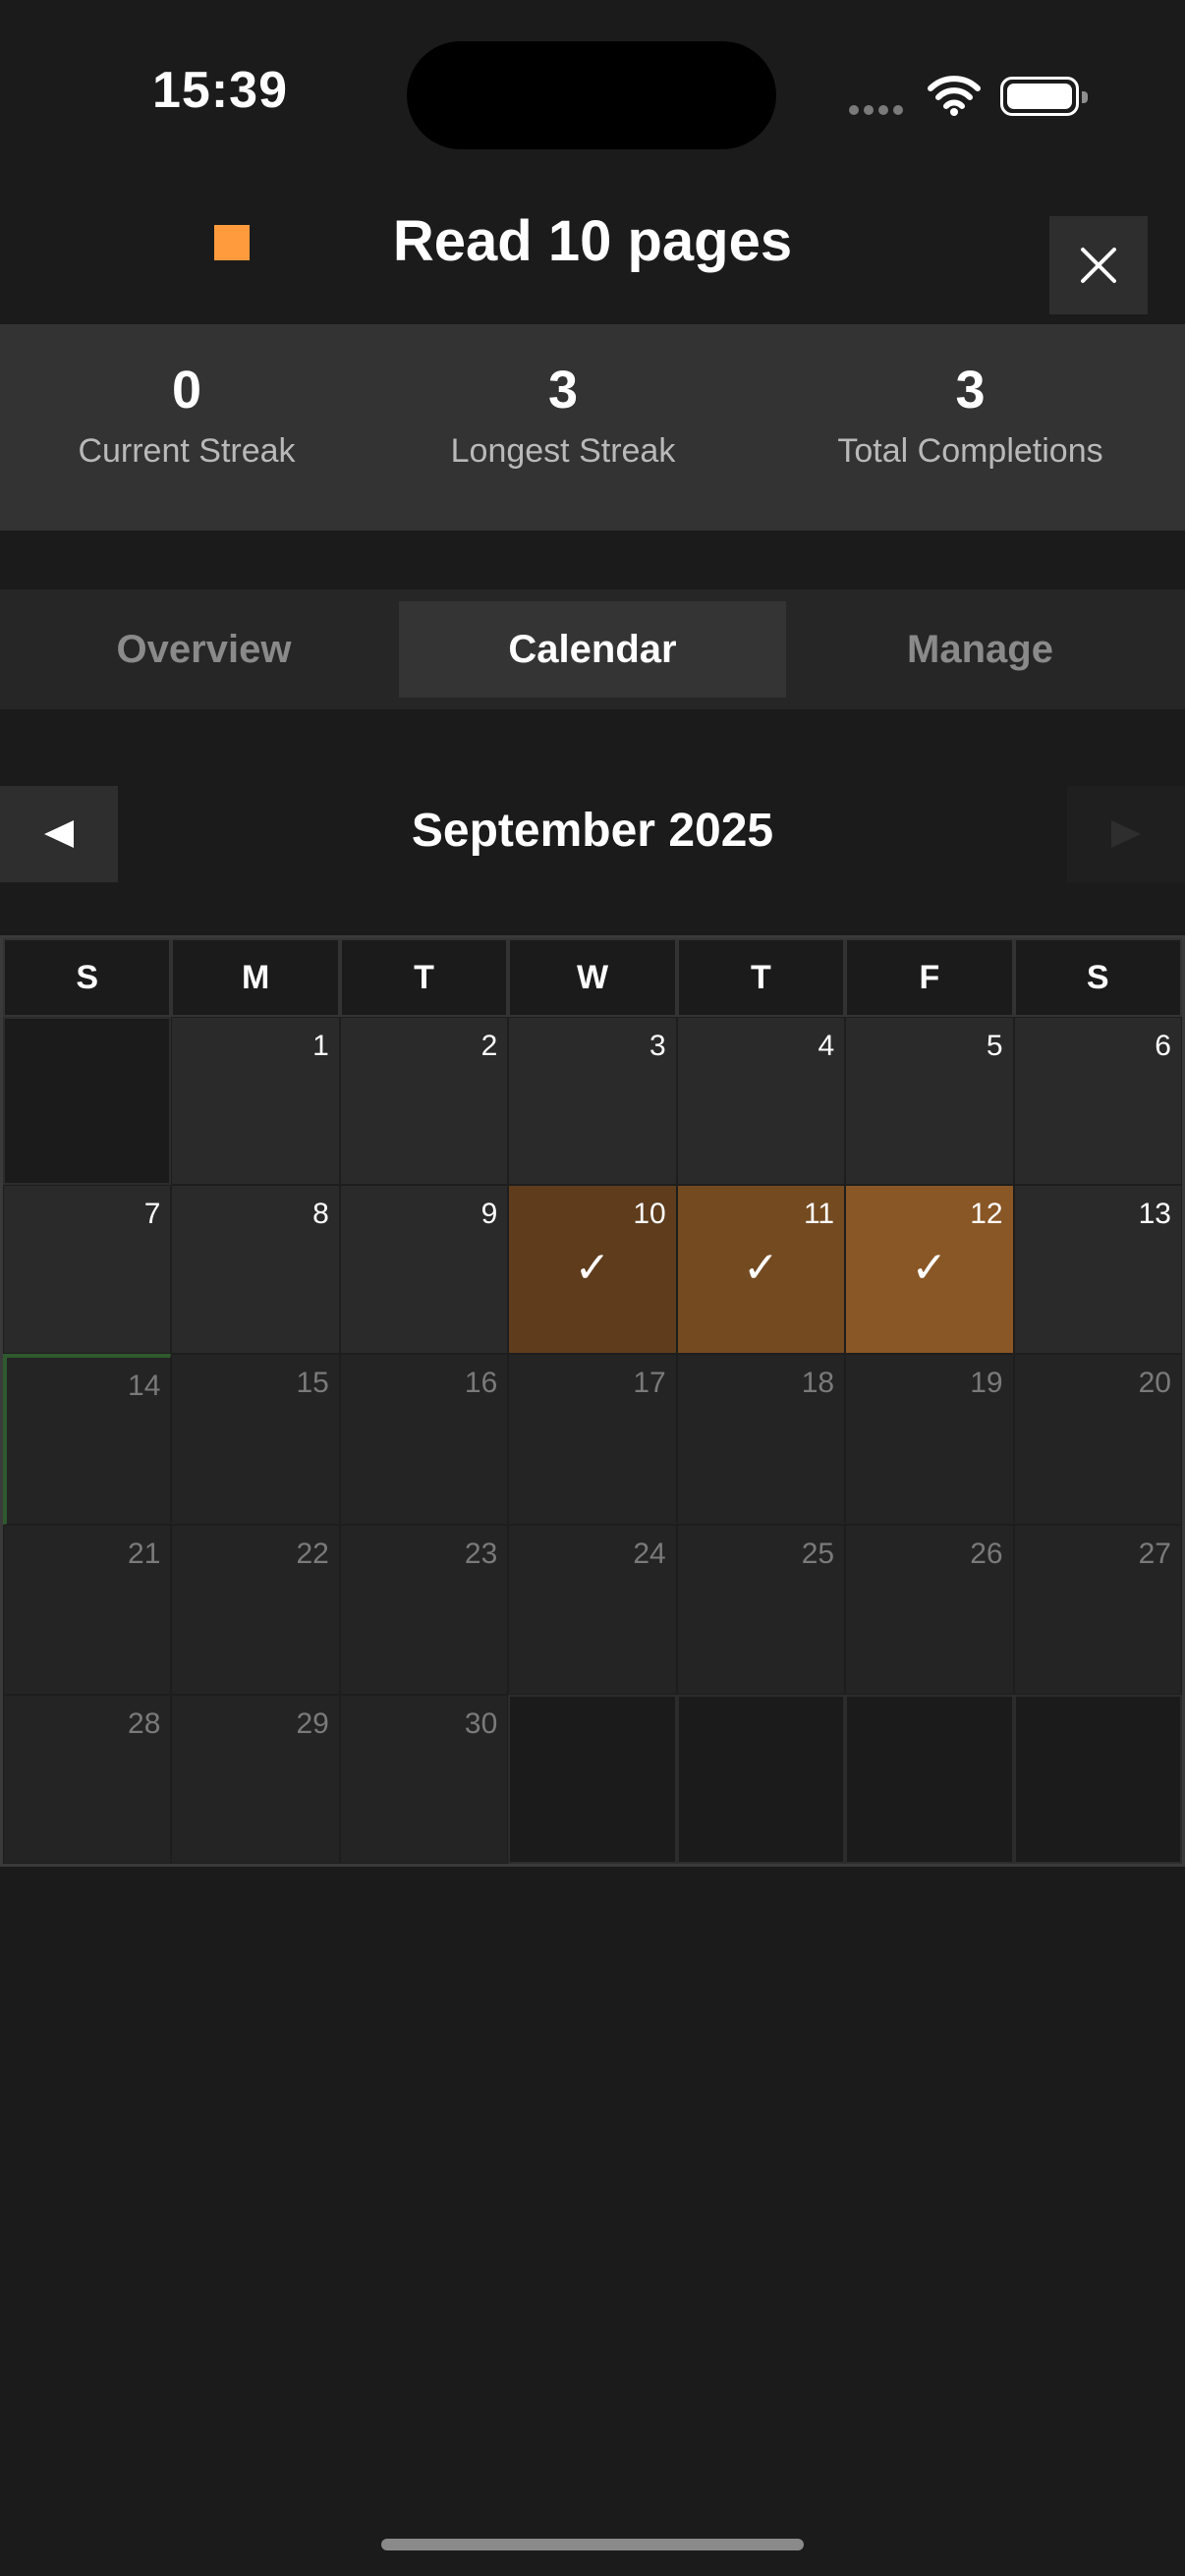 The width and height of the screenshot is (1185, 2576). What do you see at coordinates (1154, 1214) in the screenshot?
I see `day-number: 13` at bounding box center [1154, 1214].